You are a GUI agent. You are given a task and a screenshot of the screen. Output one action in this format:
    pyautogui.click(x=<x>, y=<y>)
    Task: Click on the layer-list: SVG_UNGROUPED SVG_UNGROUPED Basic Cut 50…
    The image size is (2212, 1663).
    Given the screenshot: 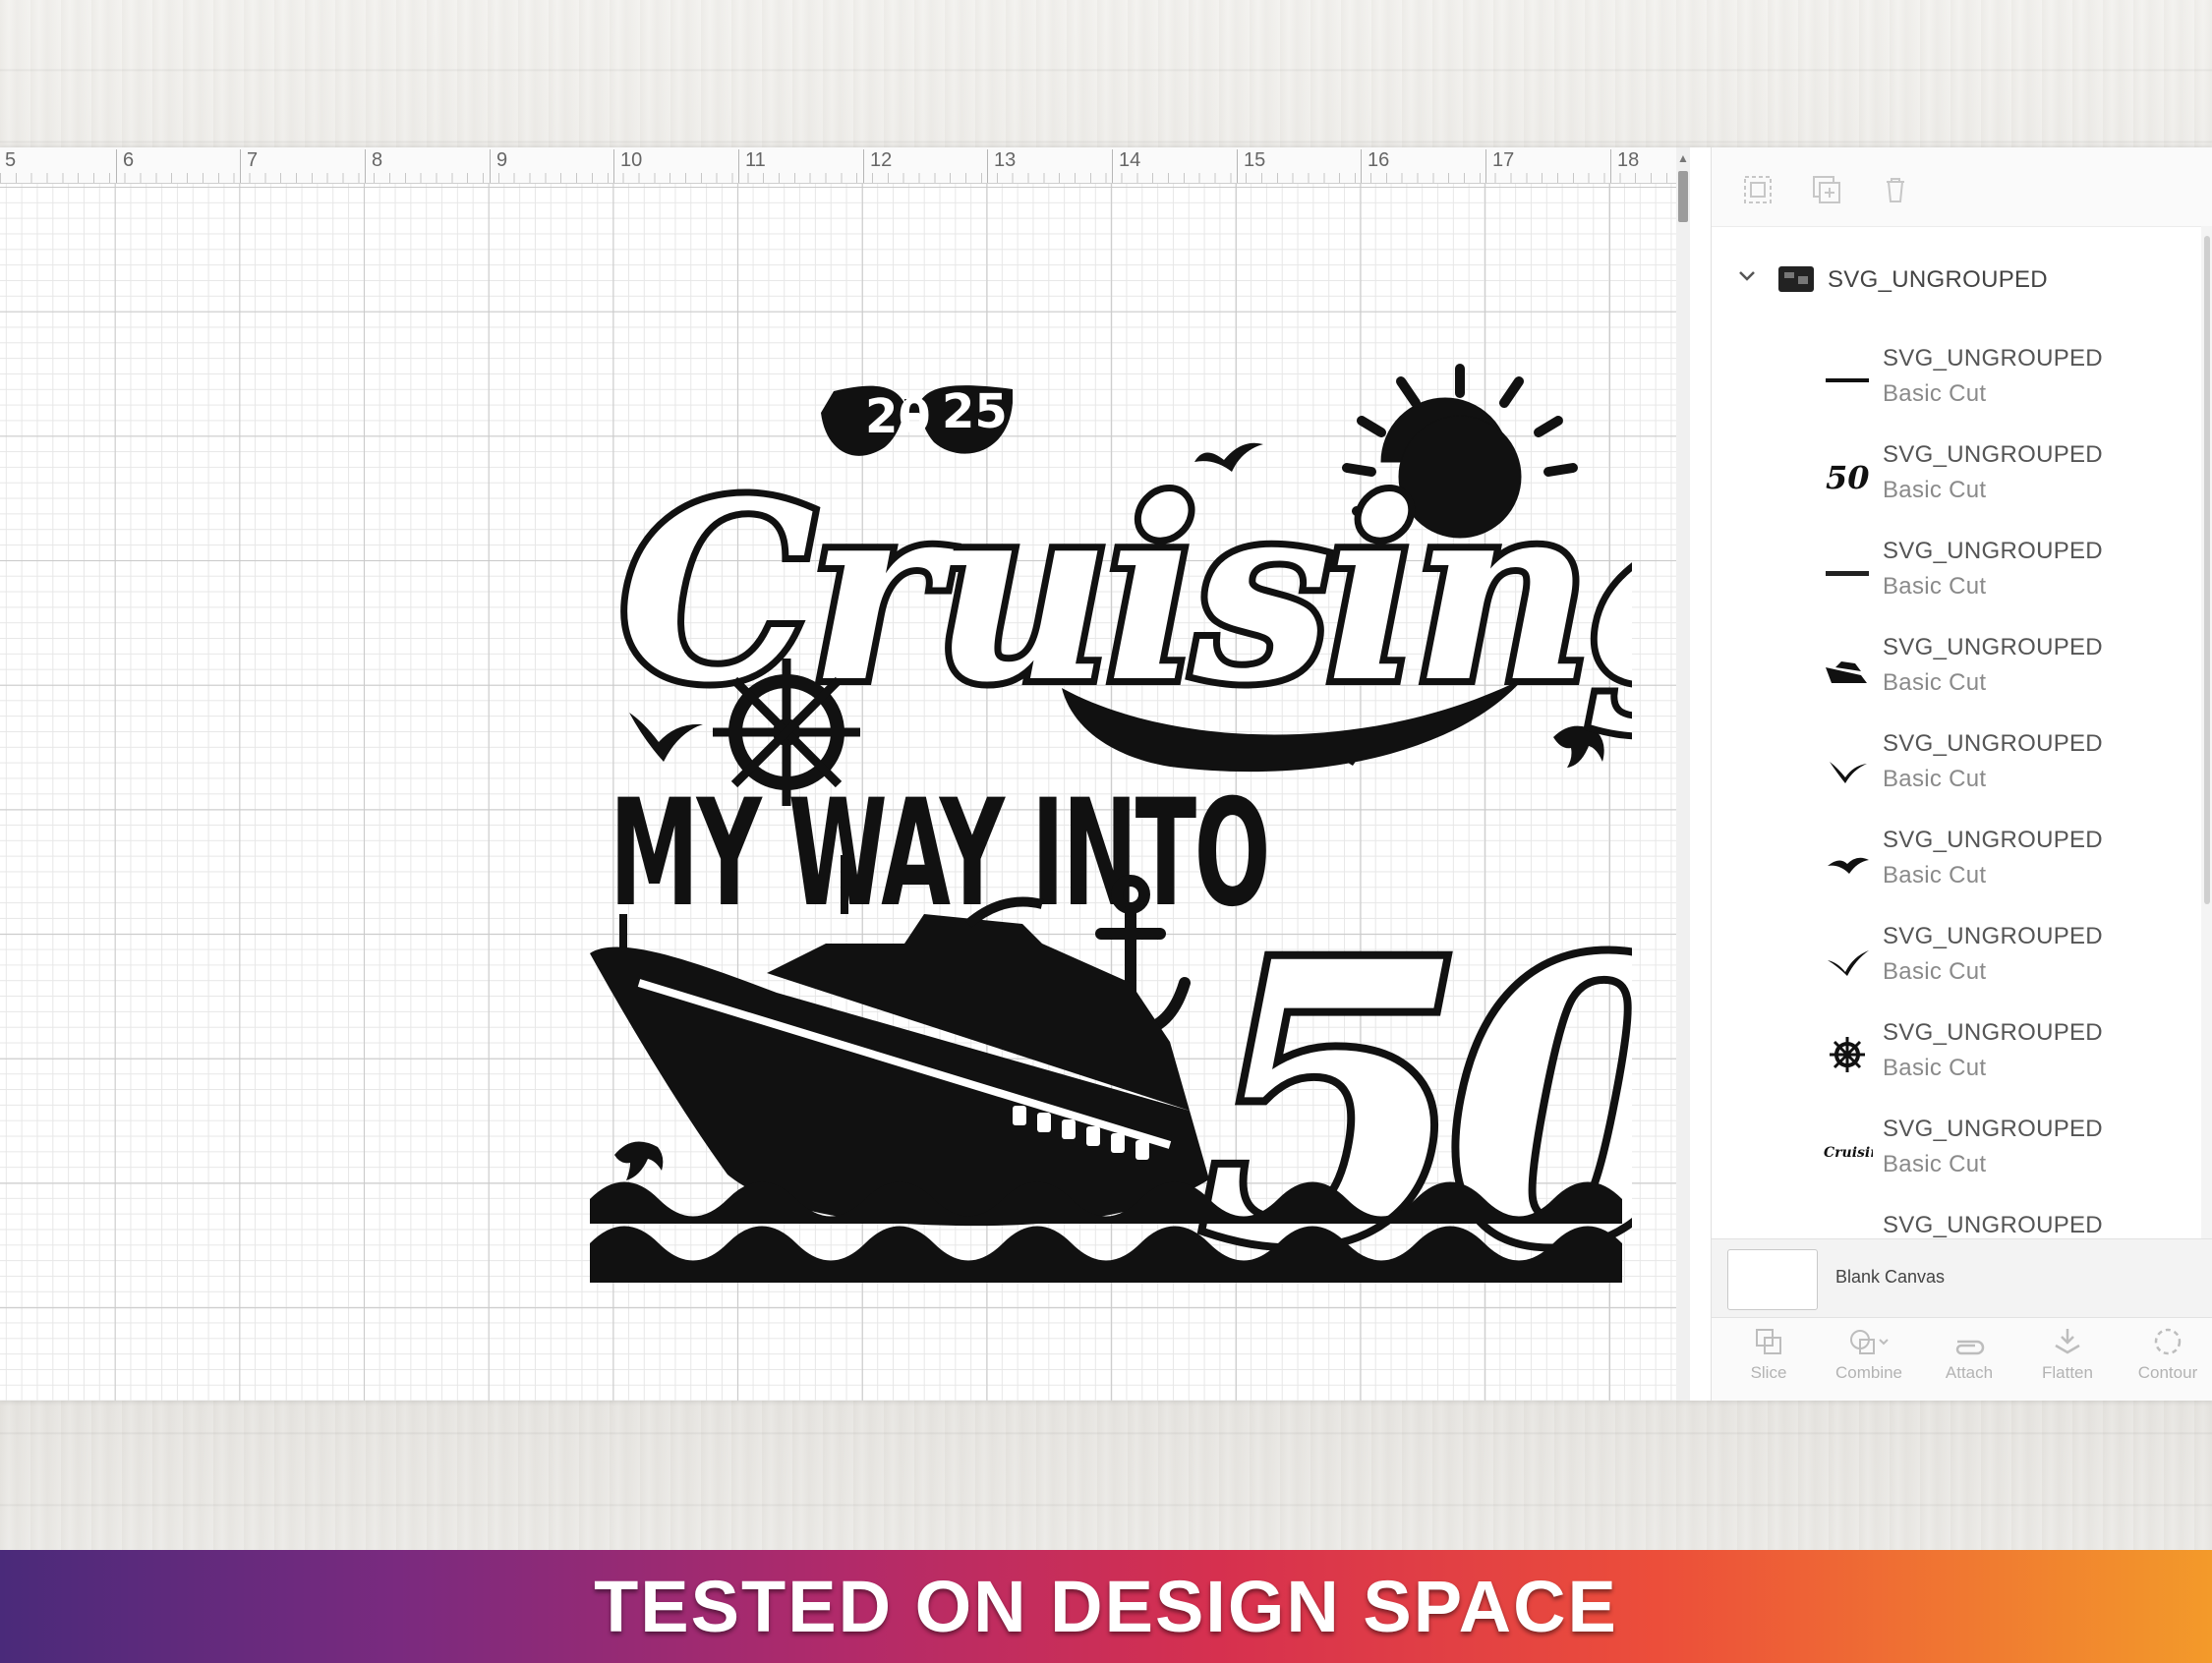 What is the action you would take?
    pyautogui.click(x=1957, y=732)
    